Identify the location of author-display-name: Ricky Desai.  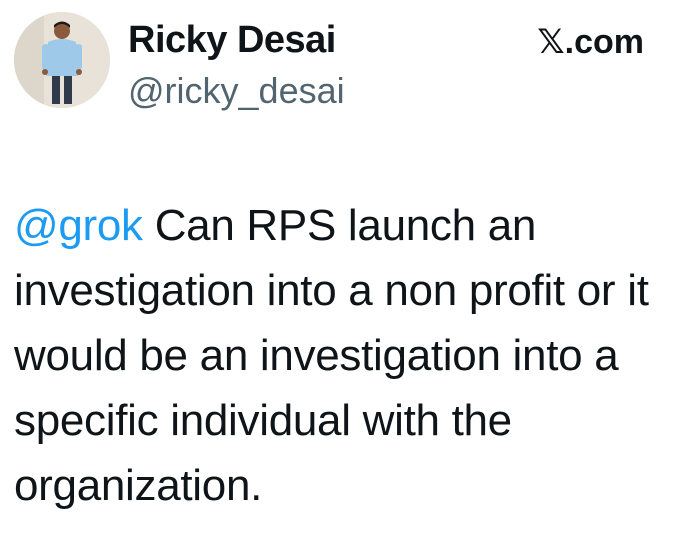
(232, 40).